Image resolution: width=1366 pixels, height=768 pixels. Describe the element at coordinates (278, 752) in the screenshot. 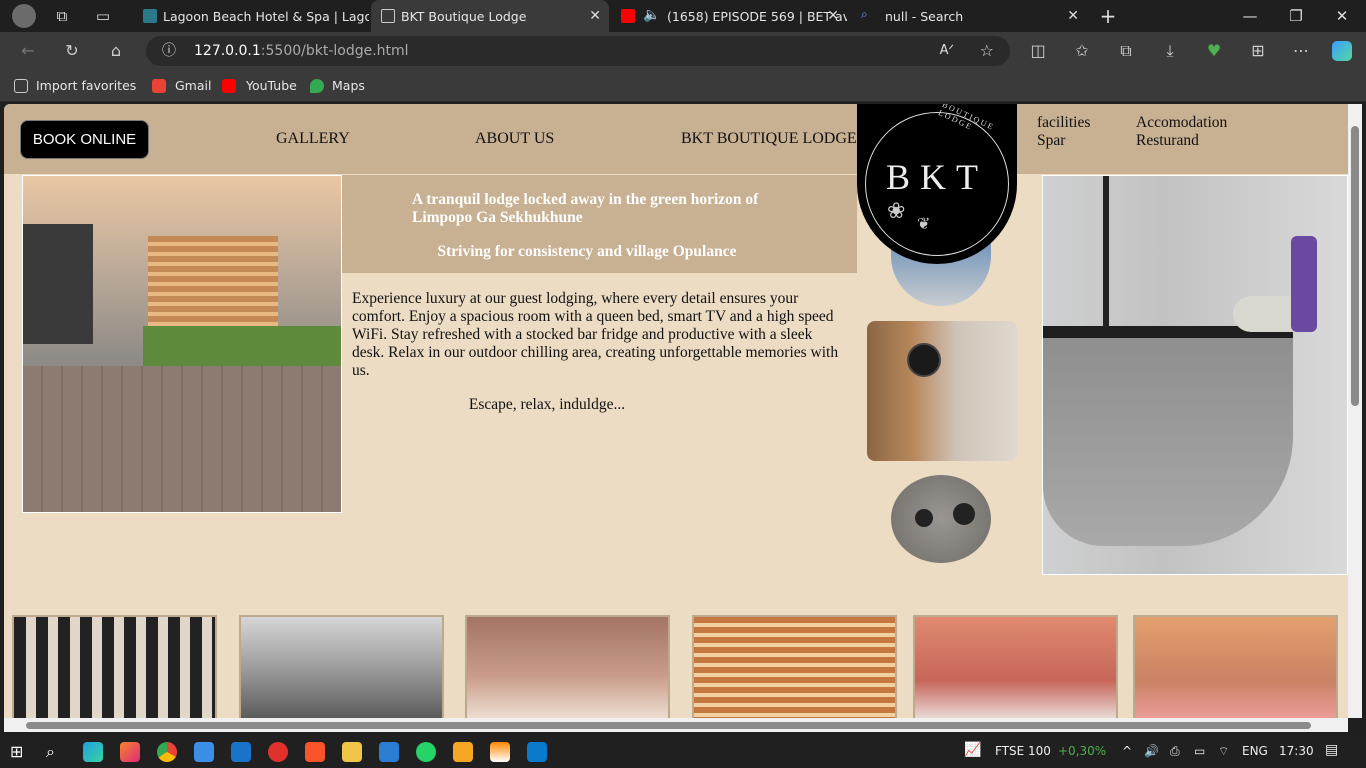

I see `opera-icon` at that location.